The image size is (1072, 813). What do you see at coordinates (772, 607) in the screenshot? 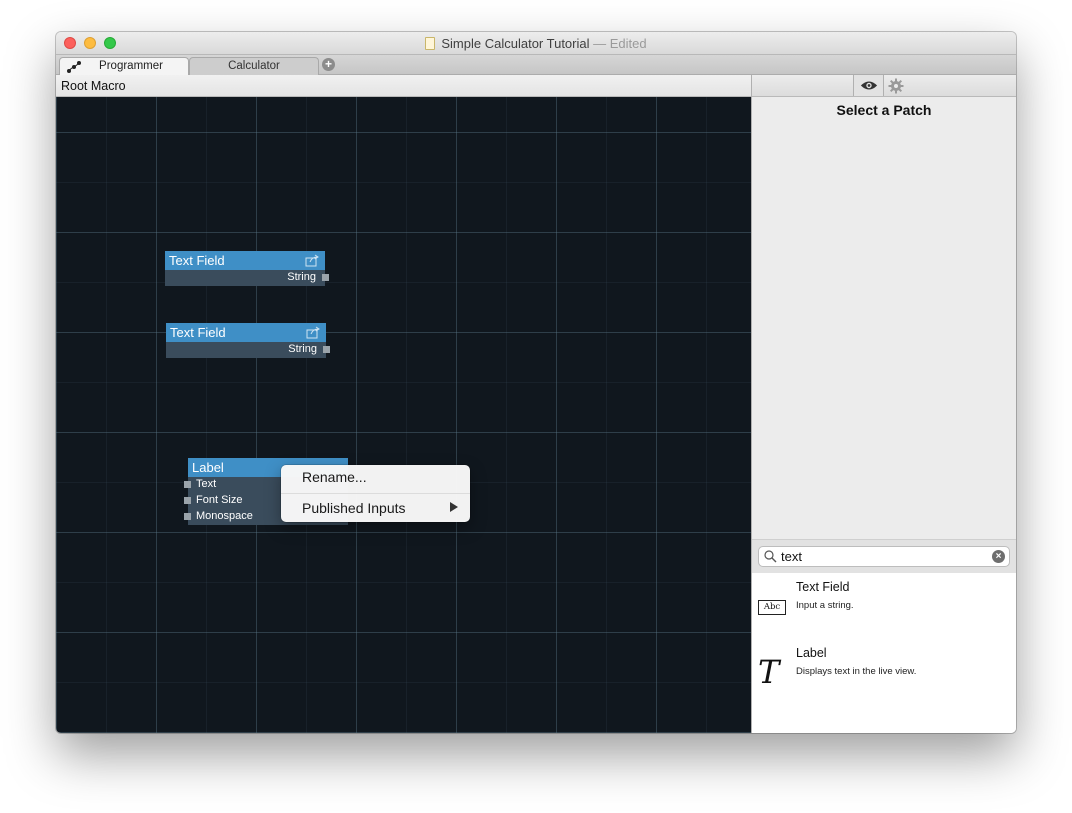
I see `abc-icon: Abc` at bounding box center [772, 607].